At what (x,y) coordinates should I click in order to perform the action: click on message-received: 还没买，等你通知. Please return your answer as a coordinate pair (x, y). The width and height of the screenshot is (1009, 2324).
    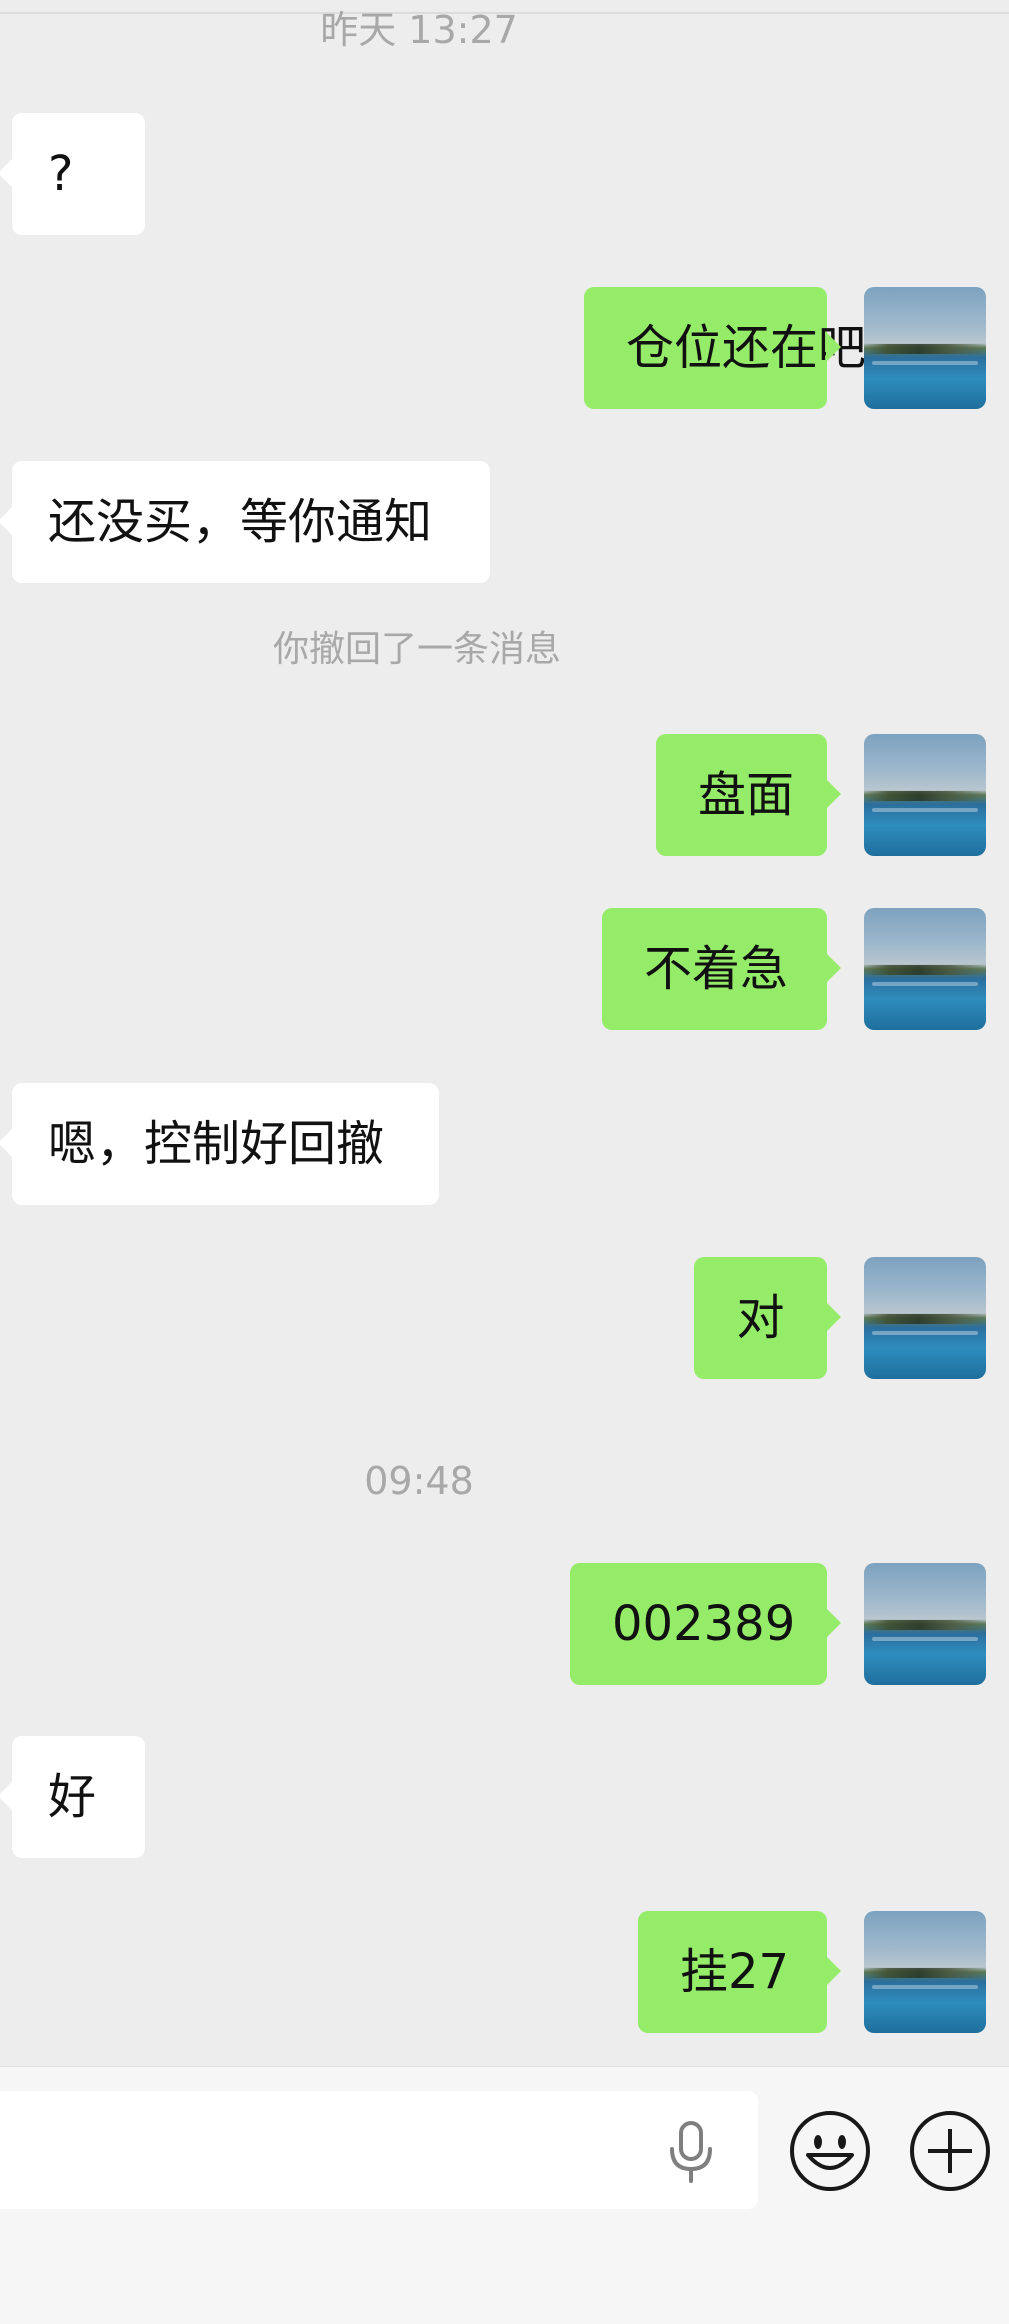
    Looking at the image, I should click on (245, 522).